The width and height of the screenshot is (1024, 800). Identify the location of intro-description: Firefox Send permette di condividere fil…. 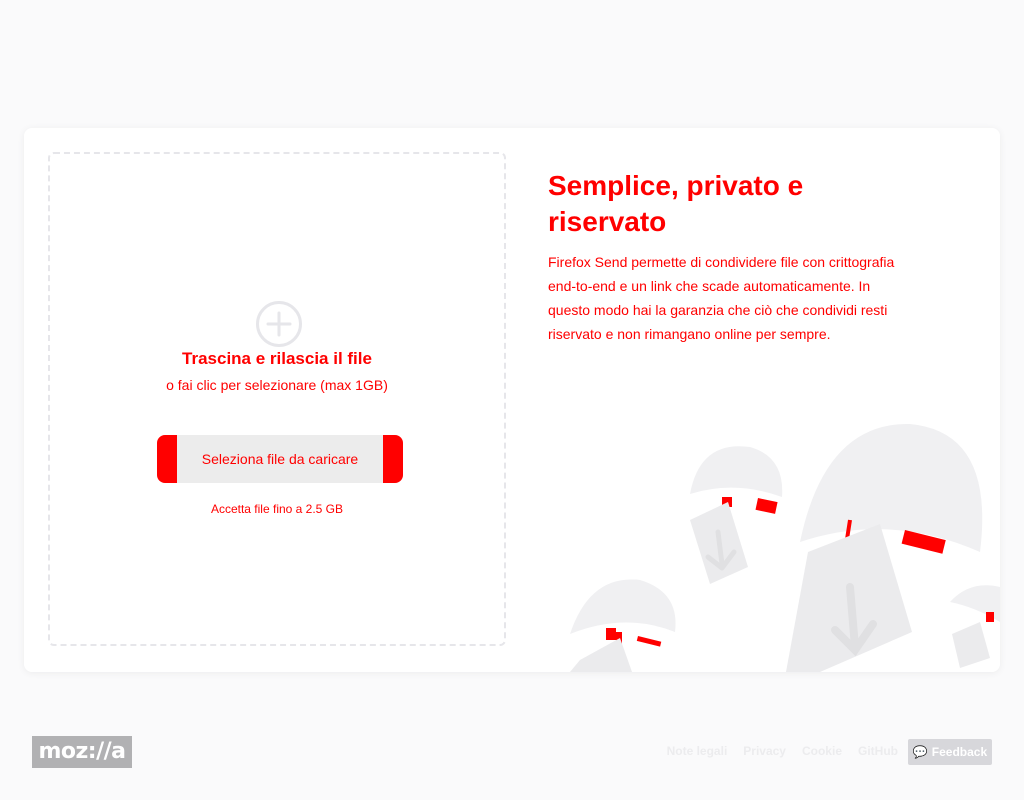
(721, 298).